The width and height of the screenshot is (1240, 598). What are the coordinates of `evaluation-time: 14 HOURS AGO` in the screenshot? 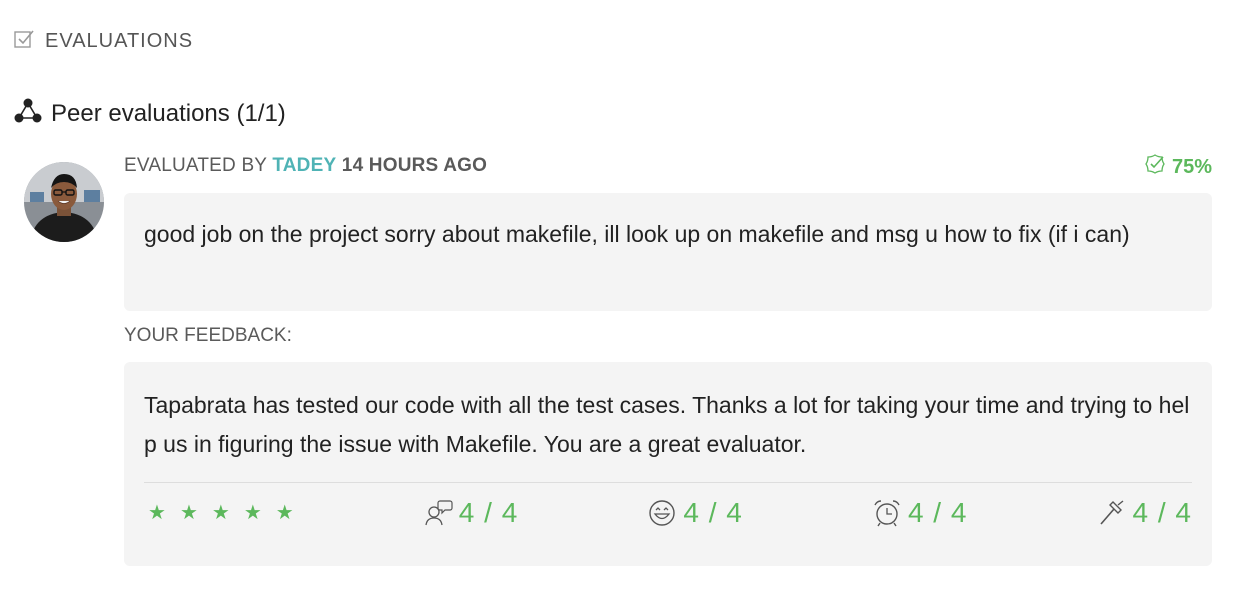 It's located at (414, 165).